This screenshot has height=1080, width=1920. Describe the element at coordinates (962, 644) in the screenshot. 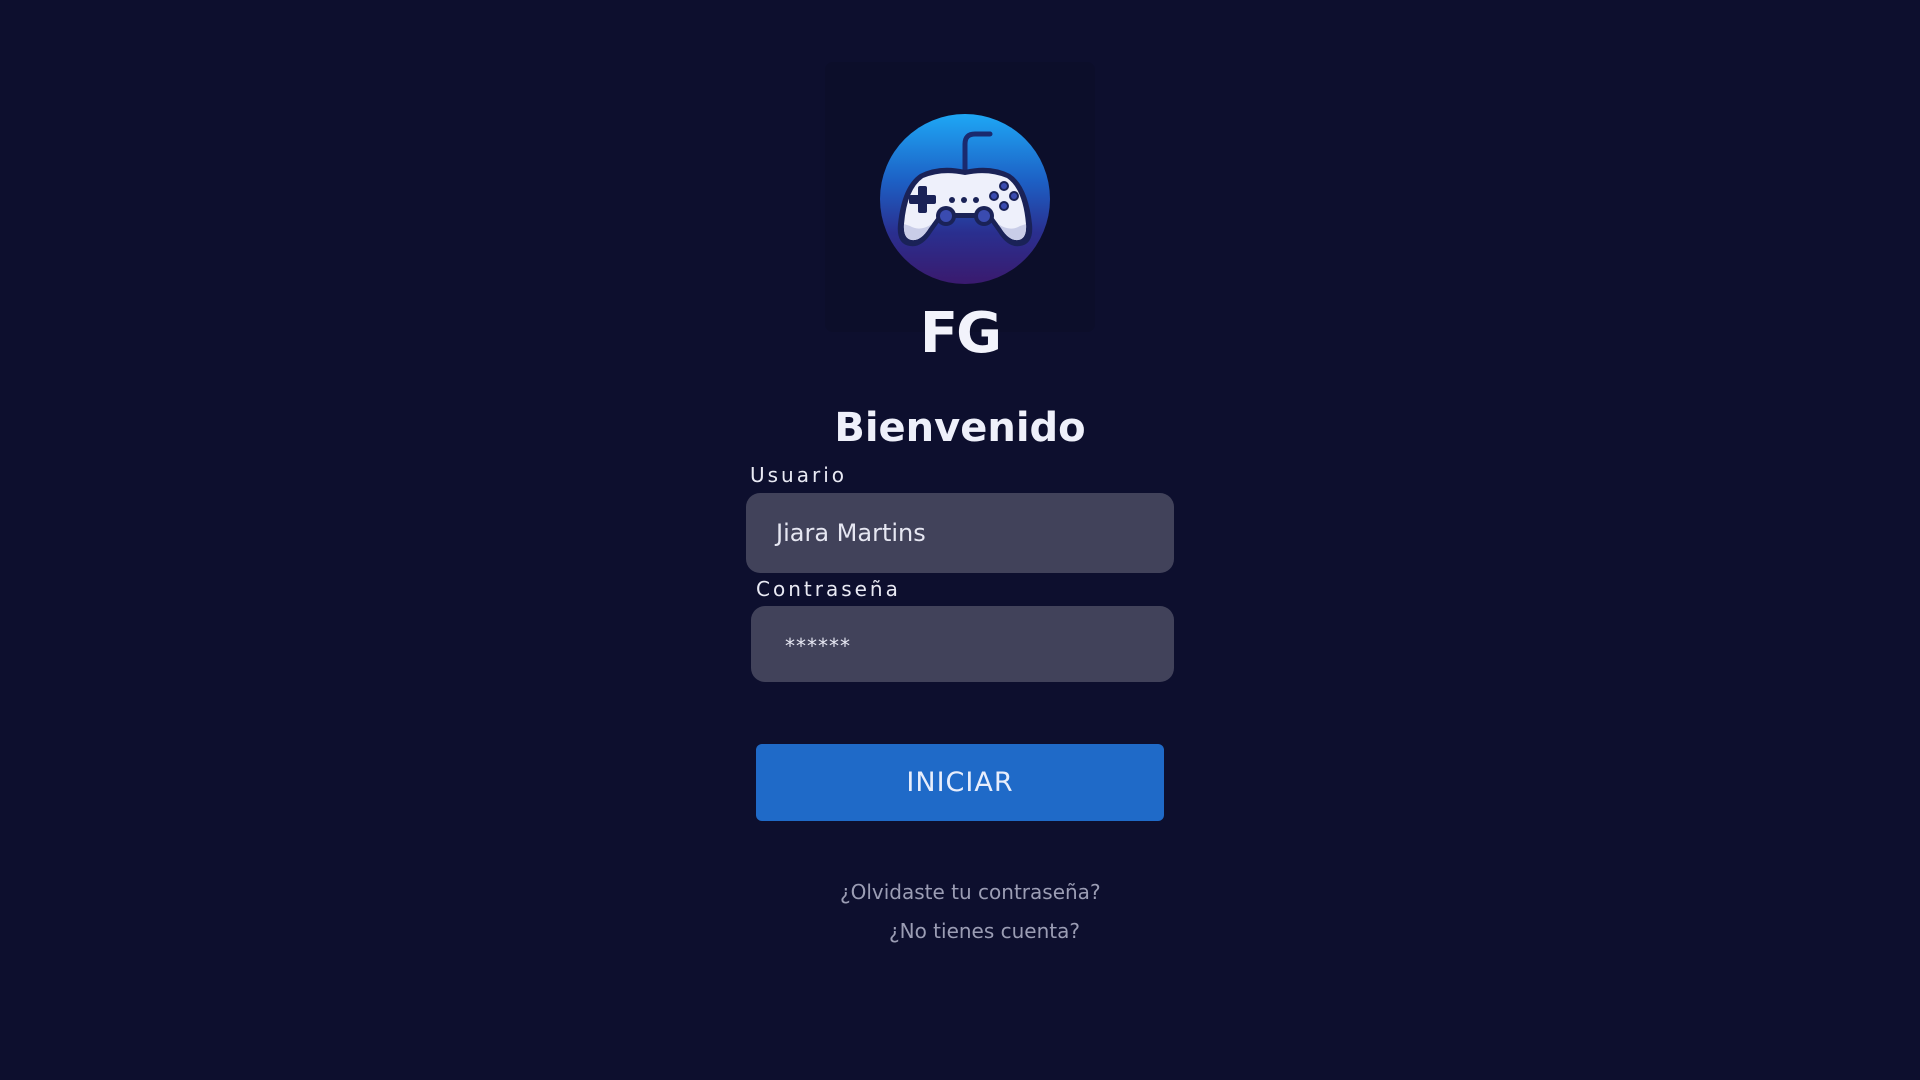

I see `password-field: ******` at that location.